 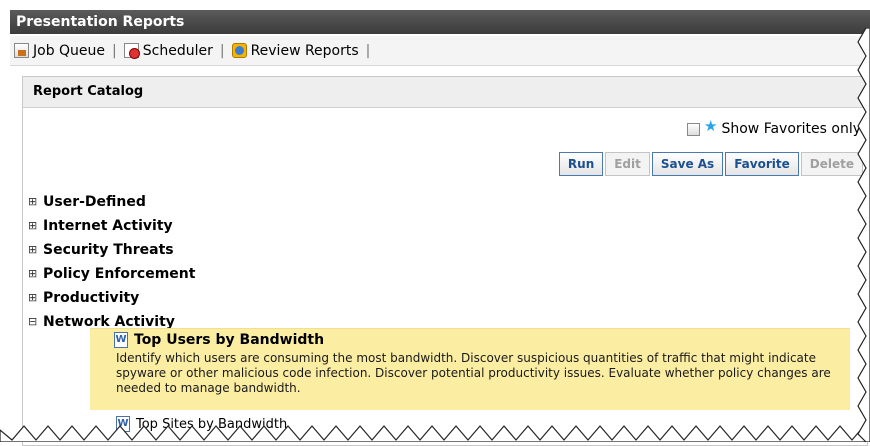 What do you see at coordinates (108, 226) in the screenshot?
I see `tree-node-label: Internet Activity` at bounding box center [108, 226].